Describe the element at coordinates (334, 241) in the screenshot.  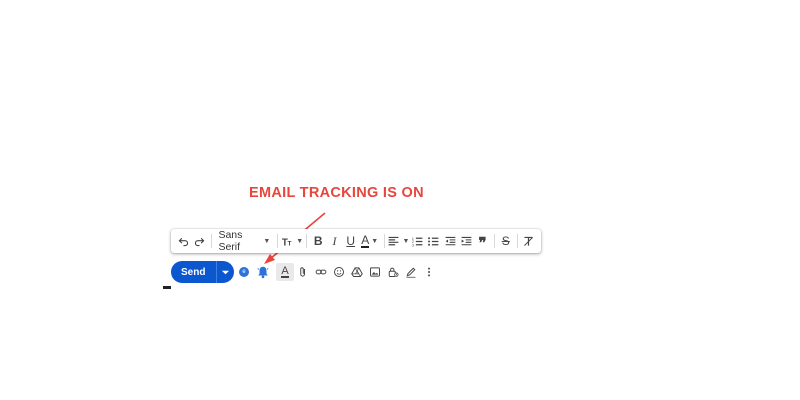
I see `italic-icon: I` at that location.